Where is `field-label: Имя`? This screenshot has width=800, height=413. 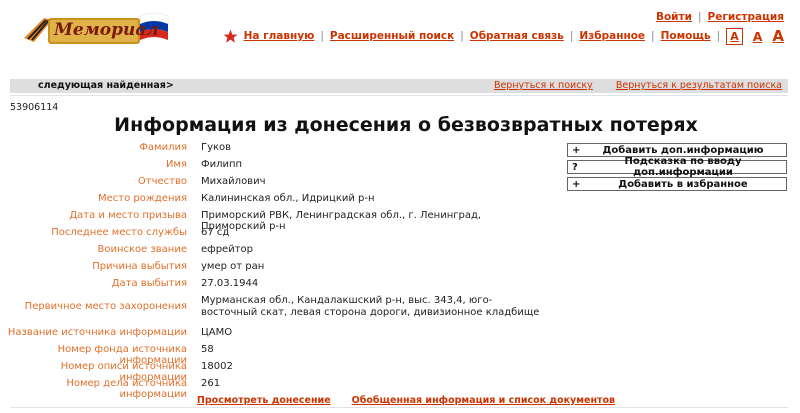 field-label: Имя is located at coordinates (176, 164).